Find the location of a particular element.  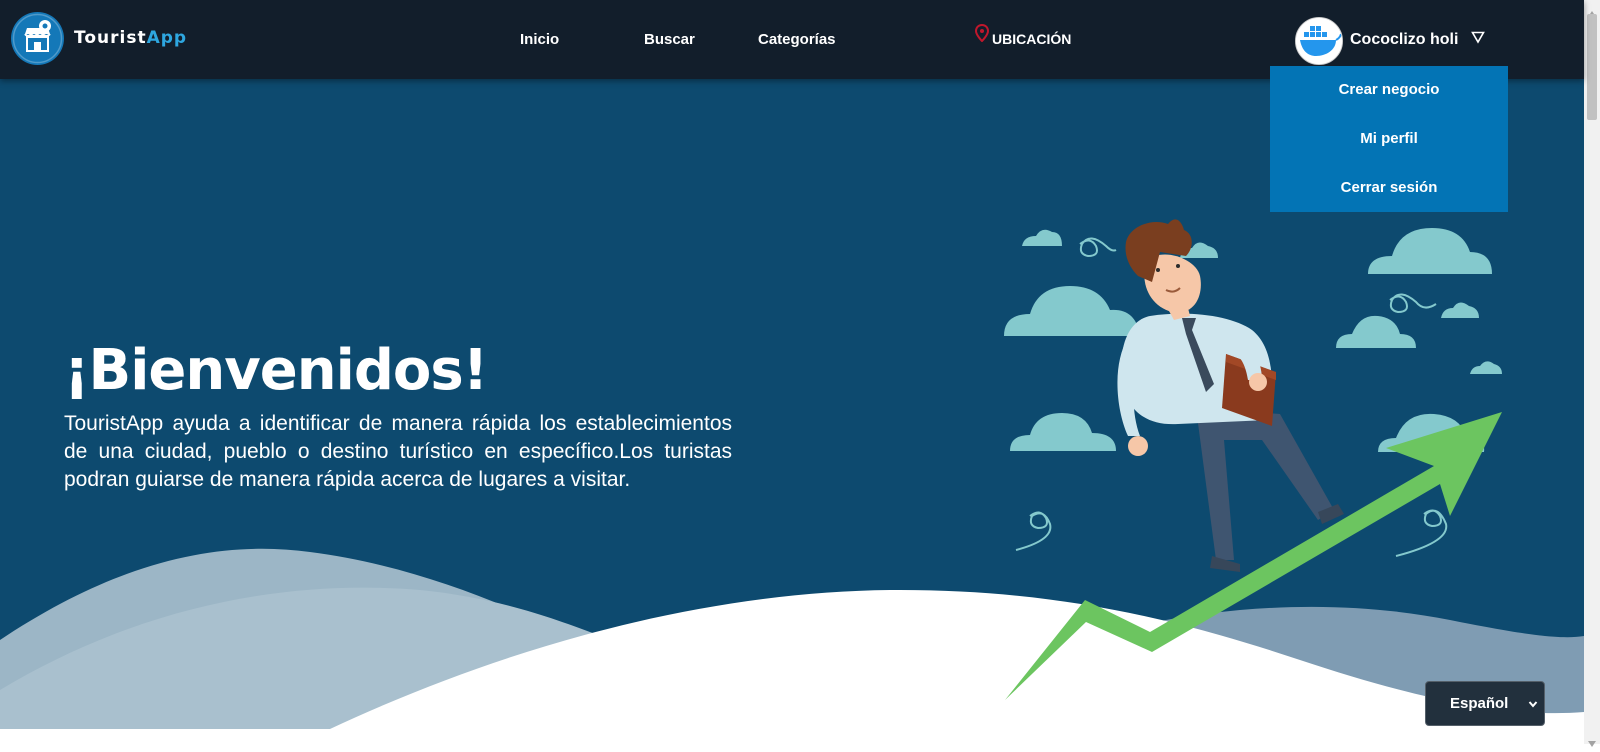

map-pin-icon is located at coordinates (982, 35).